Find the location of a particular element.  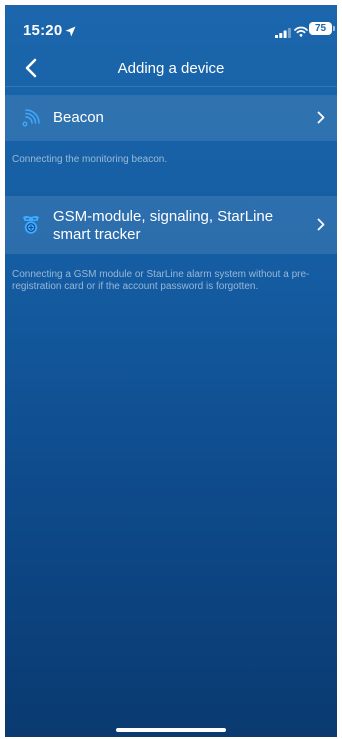

home-indicator is located at coordinates (171, 730).